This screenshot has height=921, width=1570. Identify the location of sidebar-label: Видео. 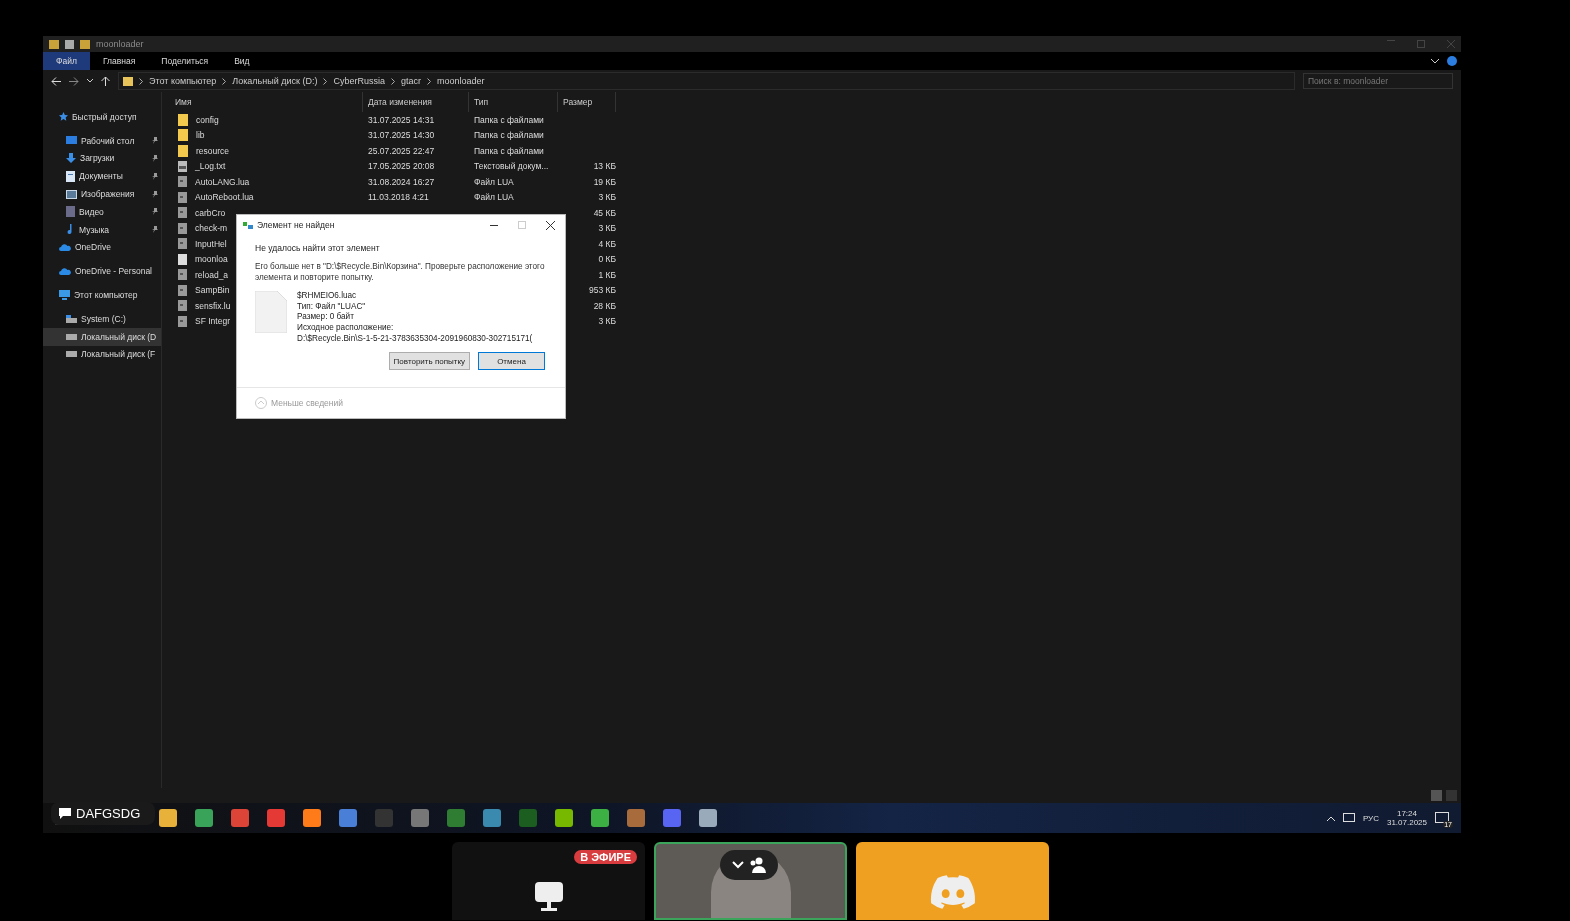
(92, 211).